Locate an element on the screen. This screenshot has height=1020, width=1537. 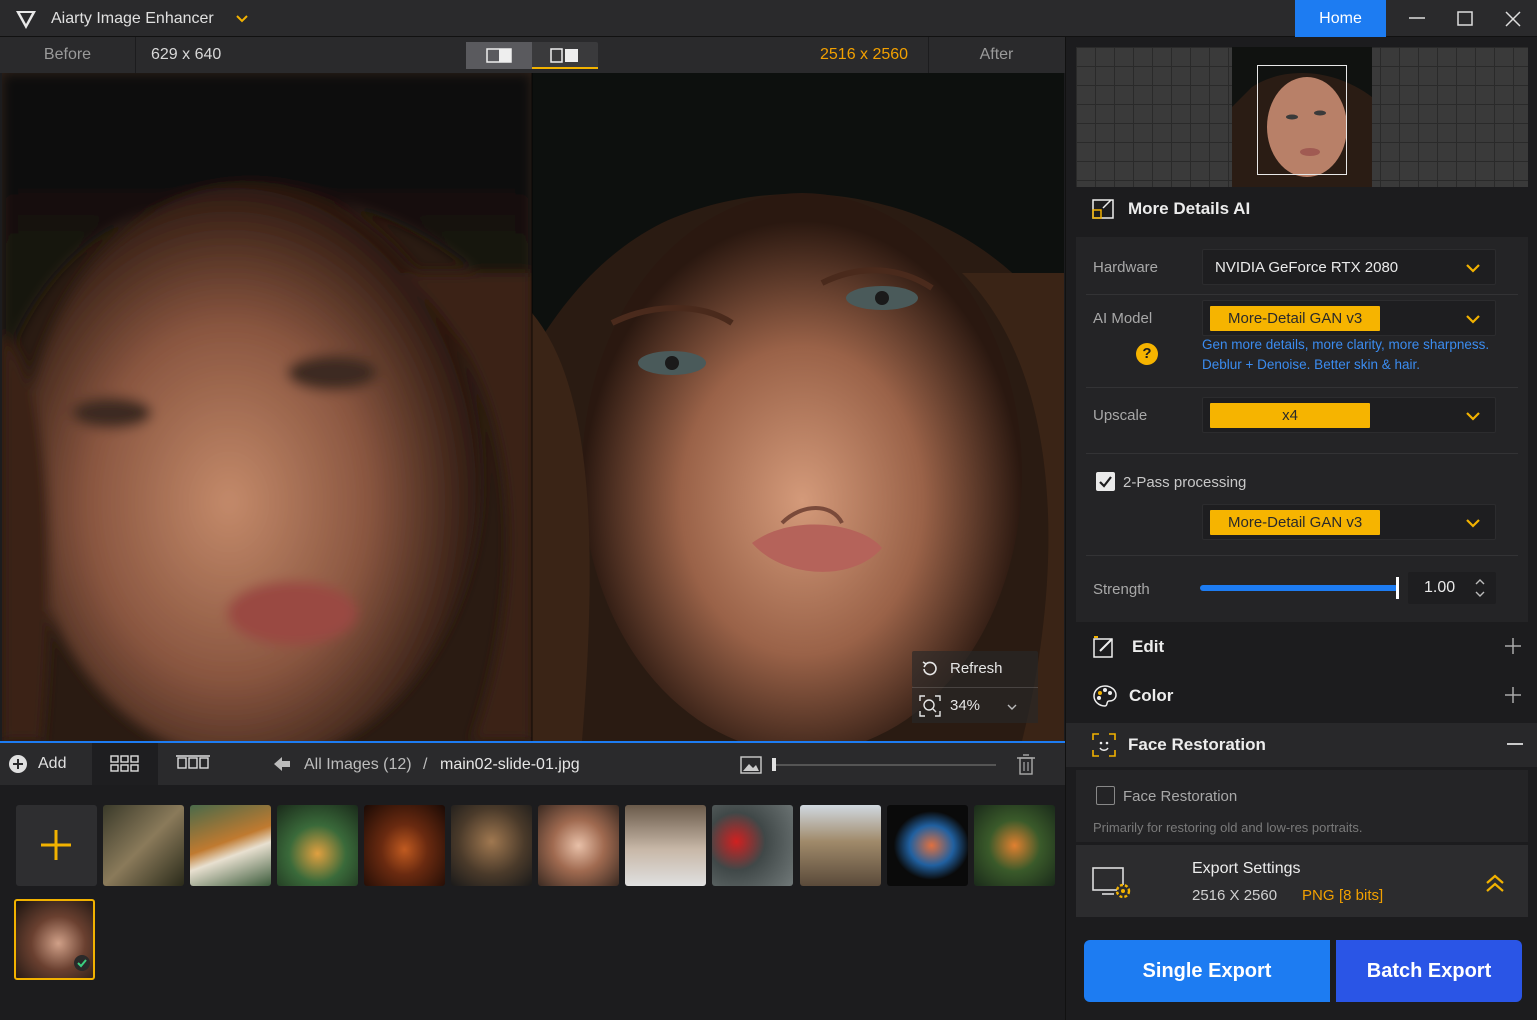
split-view-button is located at coordinates (565, 55).